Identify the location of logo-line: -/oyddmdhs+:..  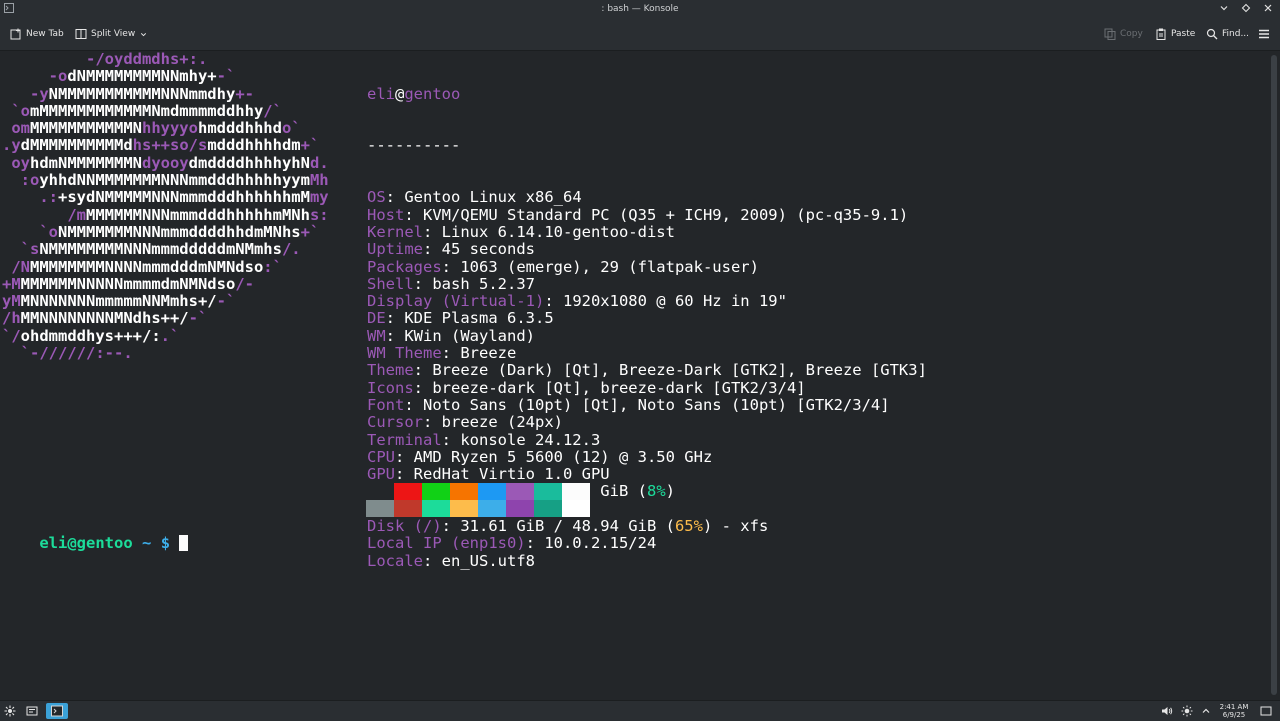
(165, 59).